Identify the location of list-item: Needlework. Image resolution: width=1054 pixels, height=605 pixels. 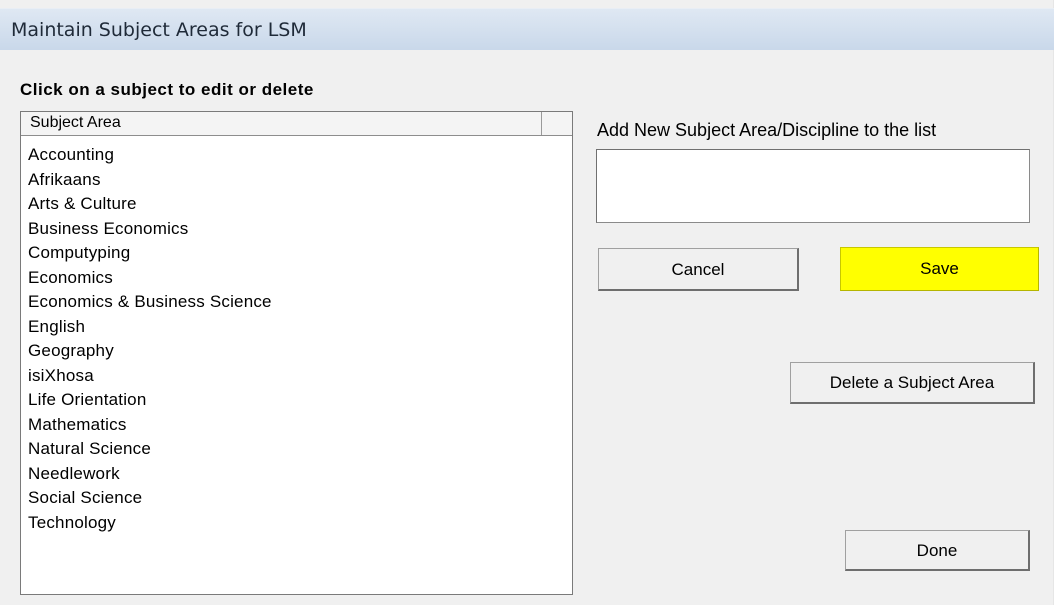
(296, 474).